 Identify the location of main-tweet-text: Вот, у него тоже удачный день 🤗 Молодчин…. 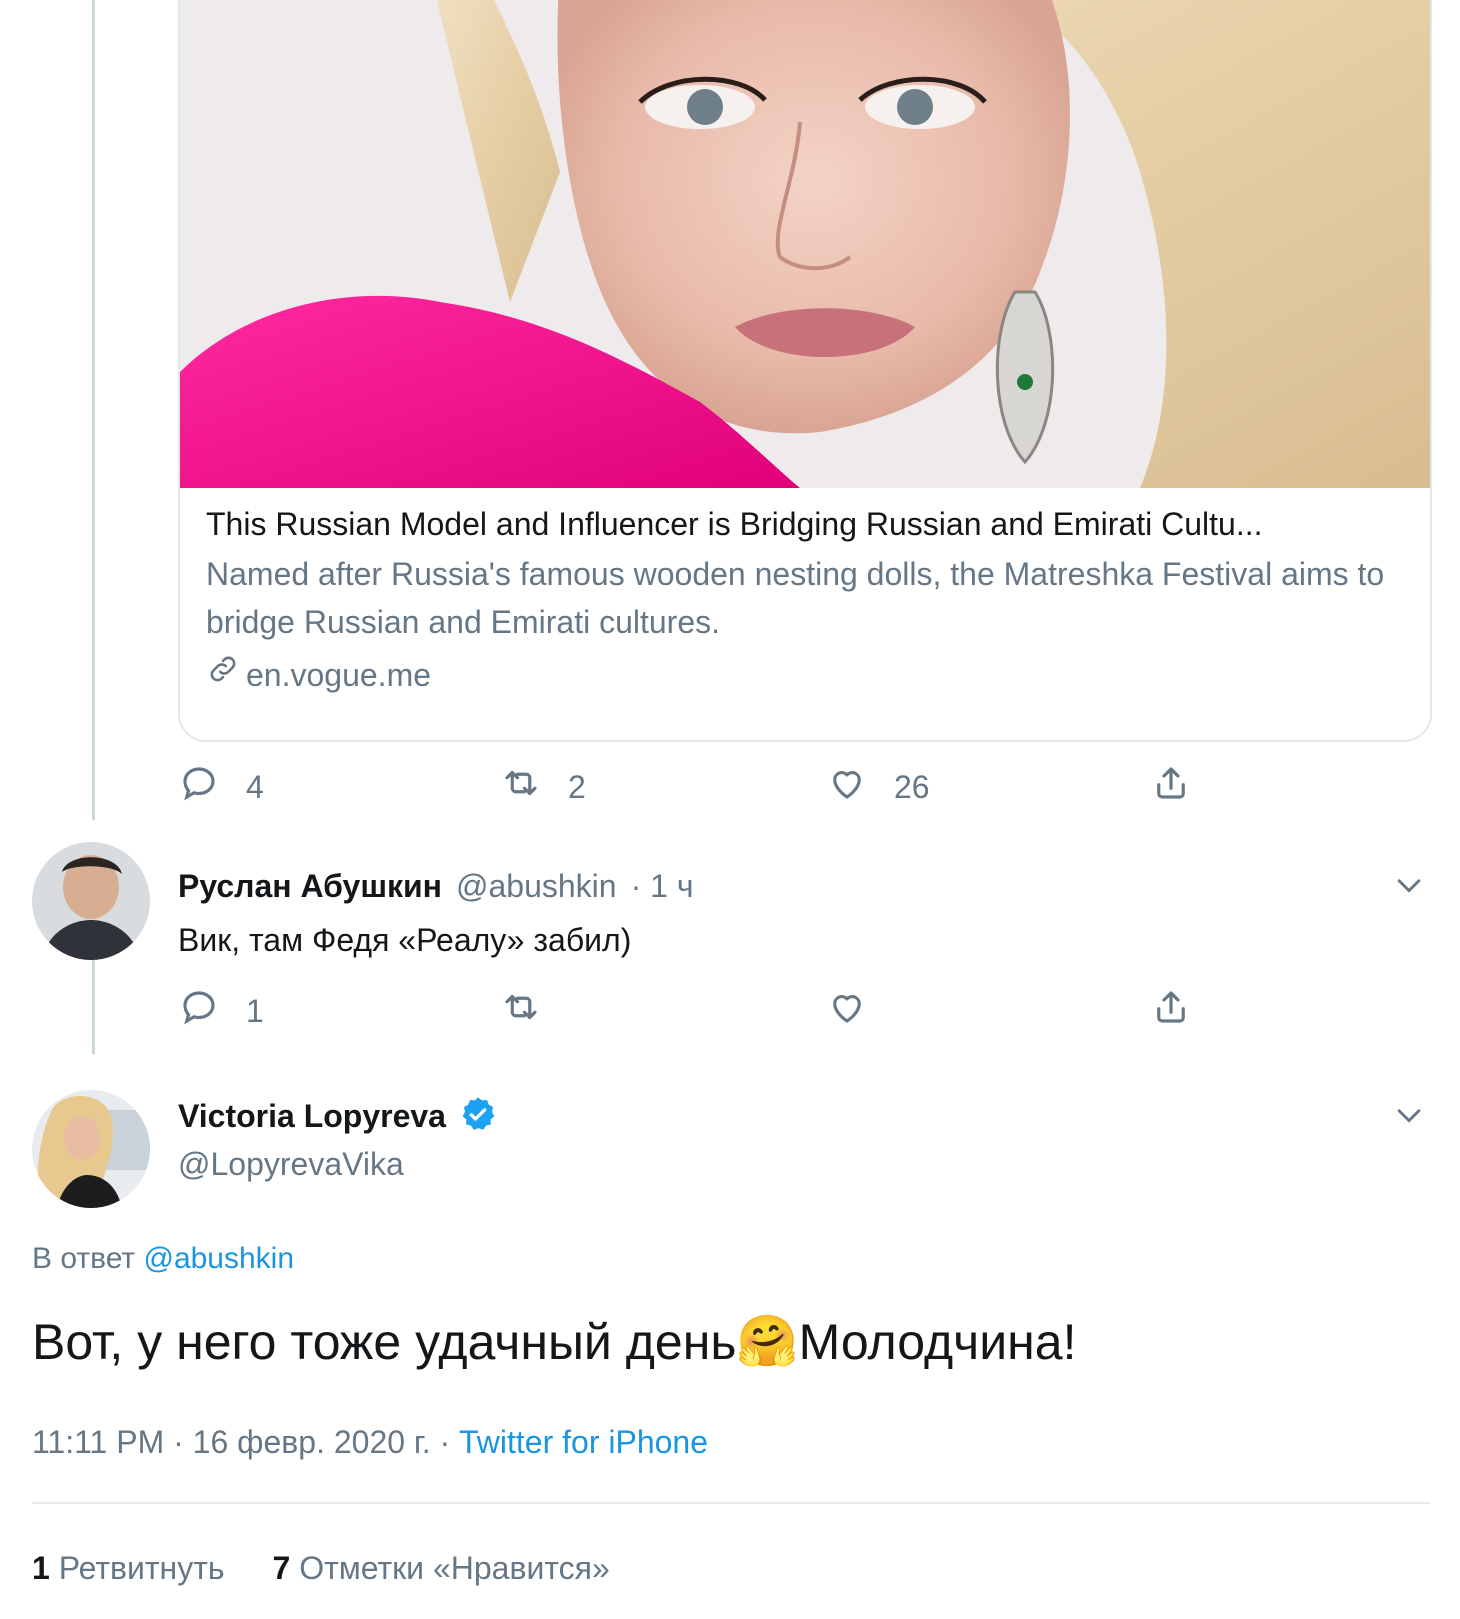
(554, 1341).